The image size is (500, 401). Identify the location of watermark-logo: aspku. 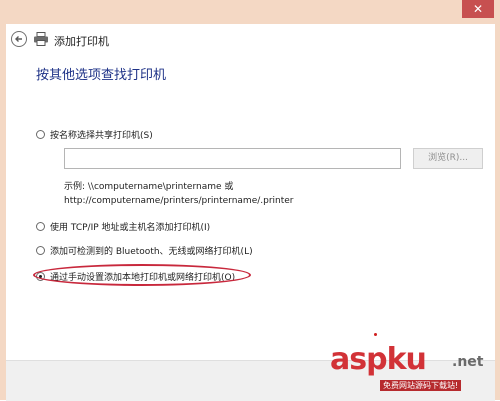
(378, 359).